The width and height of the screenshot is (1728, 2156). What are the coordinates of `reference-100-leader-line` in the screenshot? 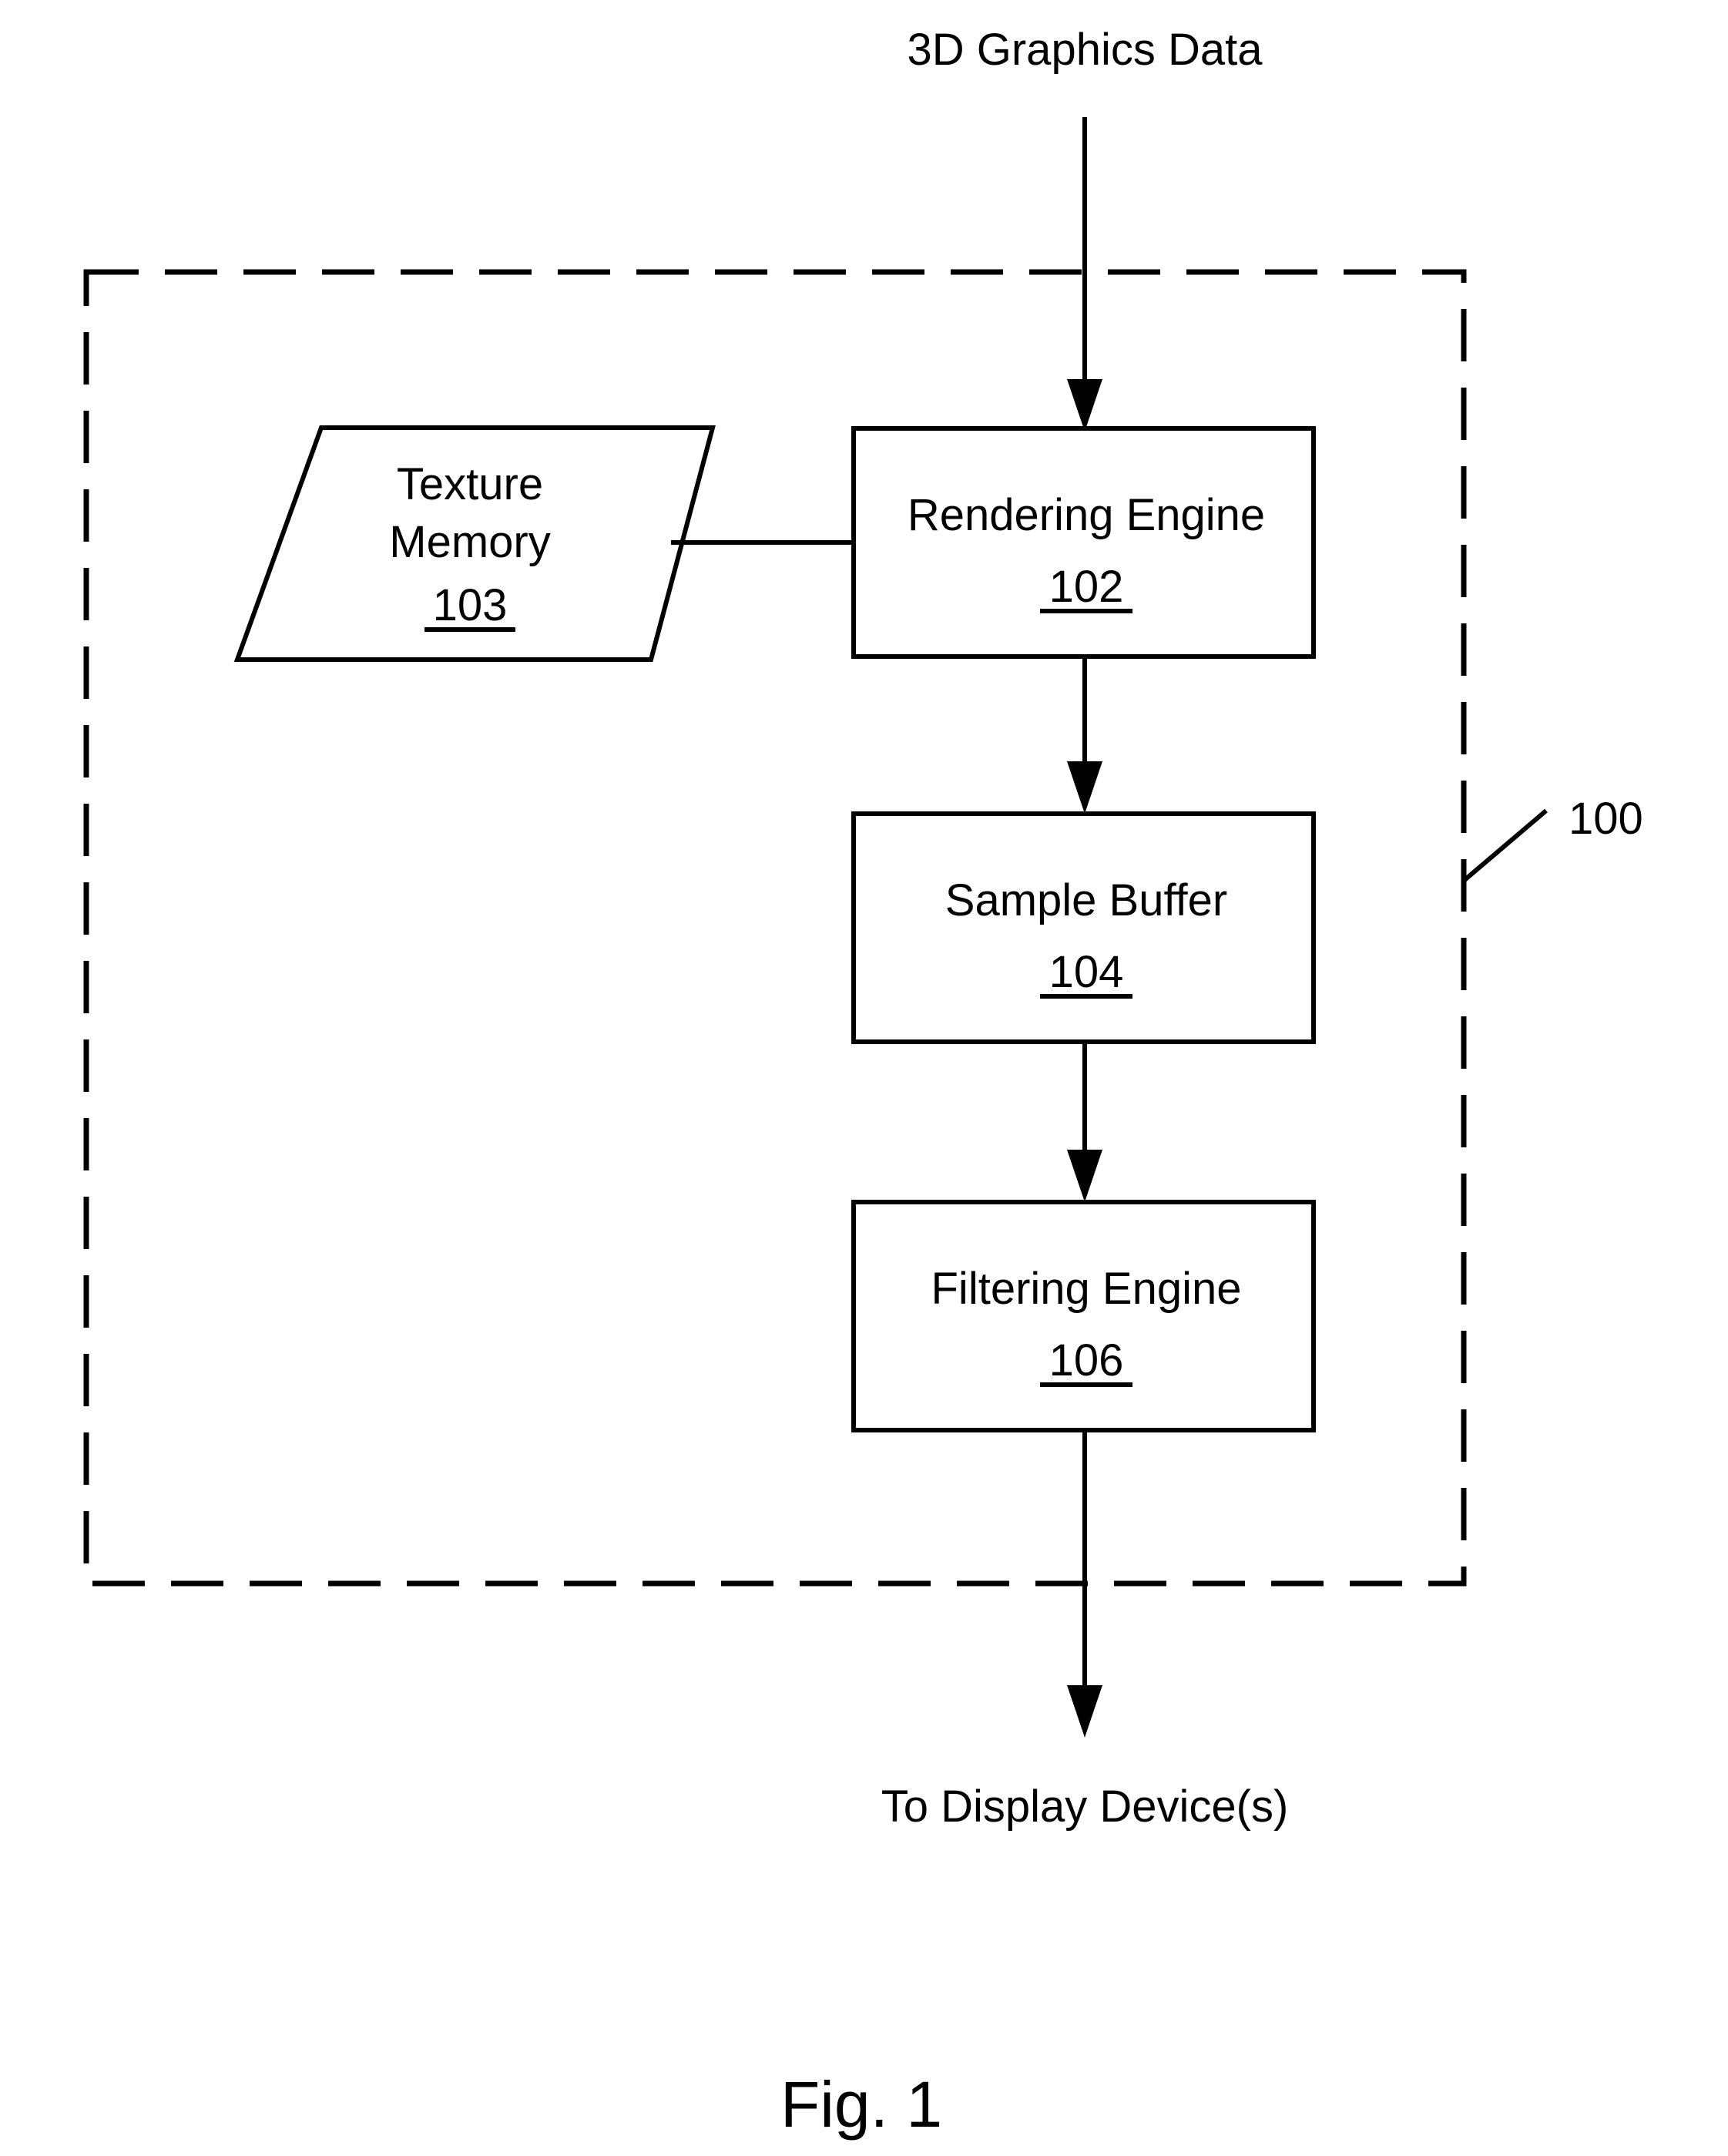 It's located at (1505, 845).